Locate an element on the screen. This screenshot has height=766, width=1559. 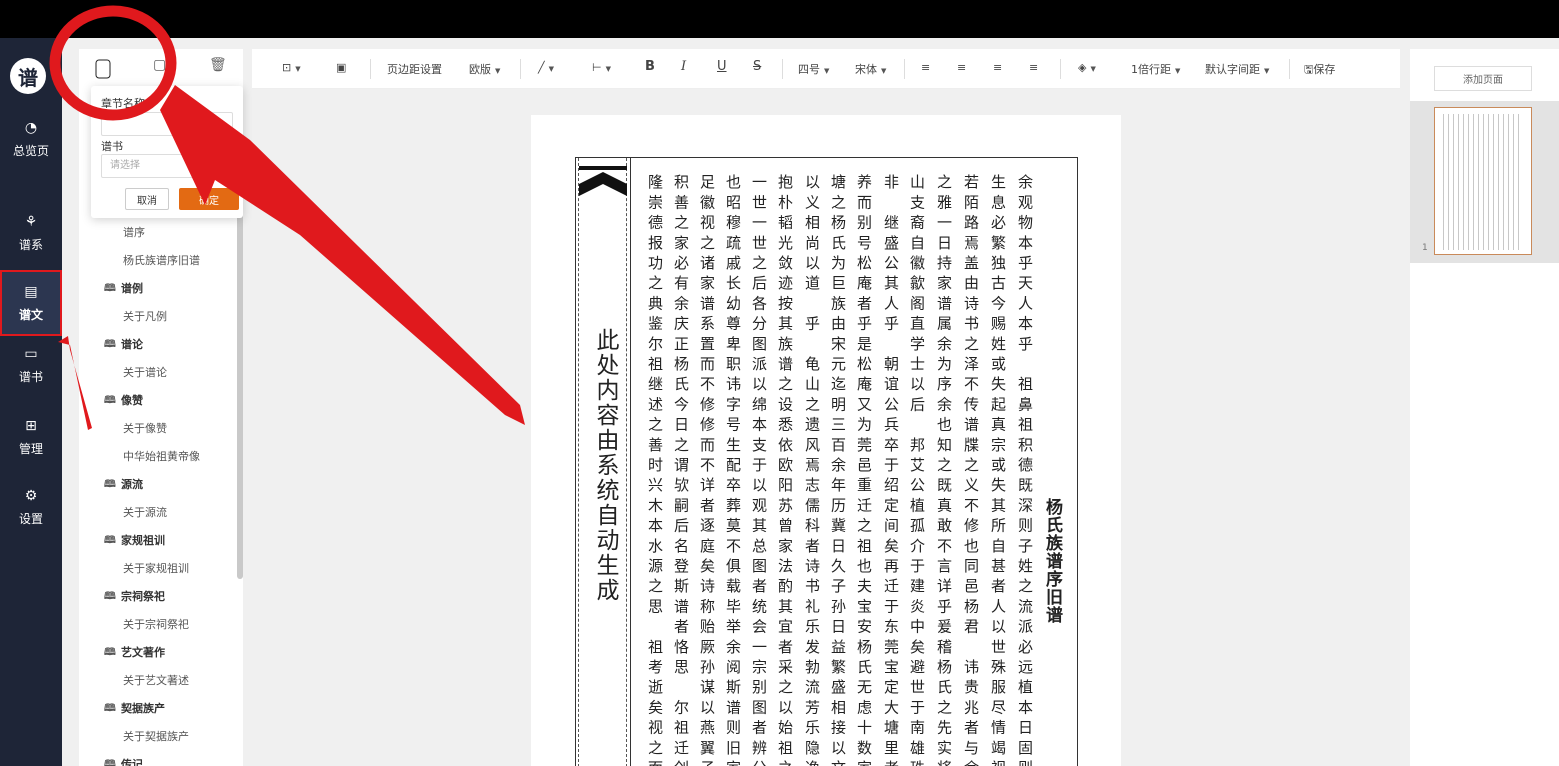
nav-item-3: ▭ 谱书 is located at coordinates (31, 365).